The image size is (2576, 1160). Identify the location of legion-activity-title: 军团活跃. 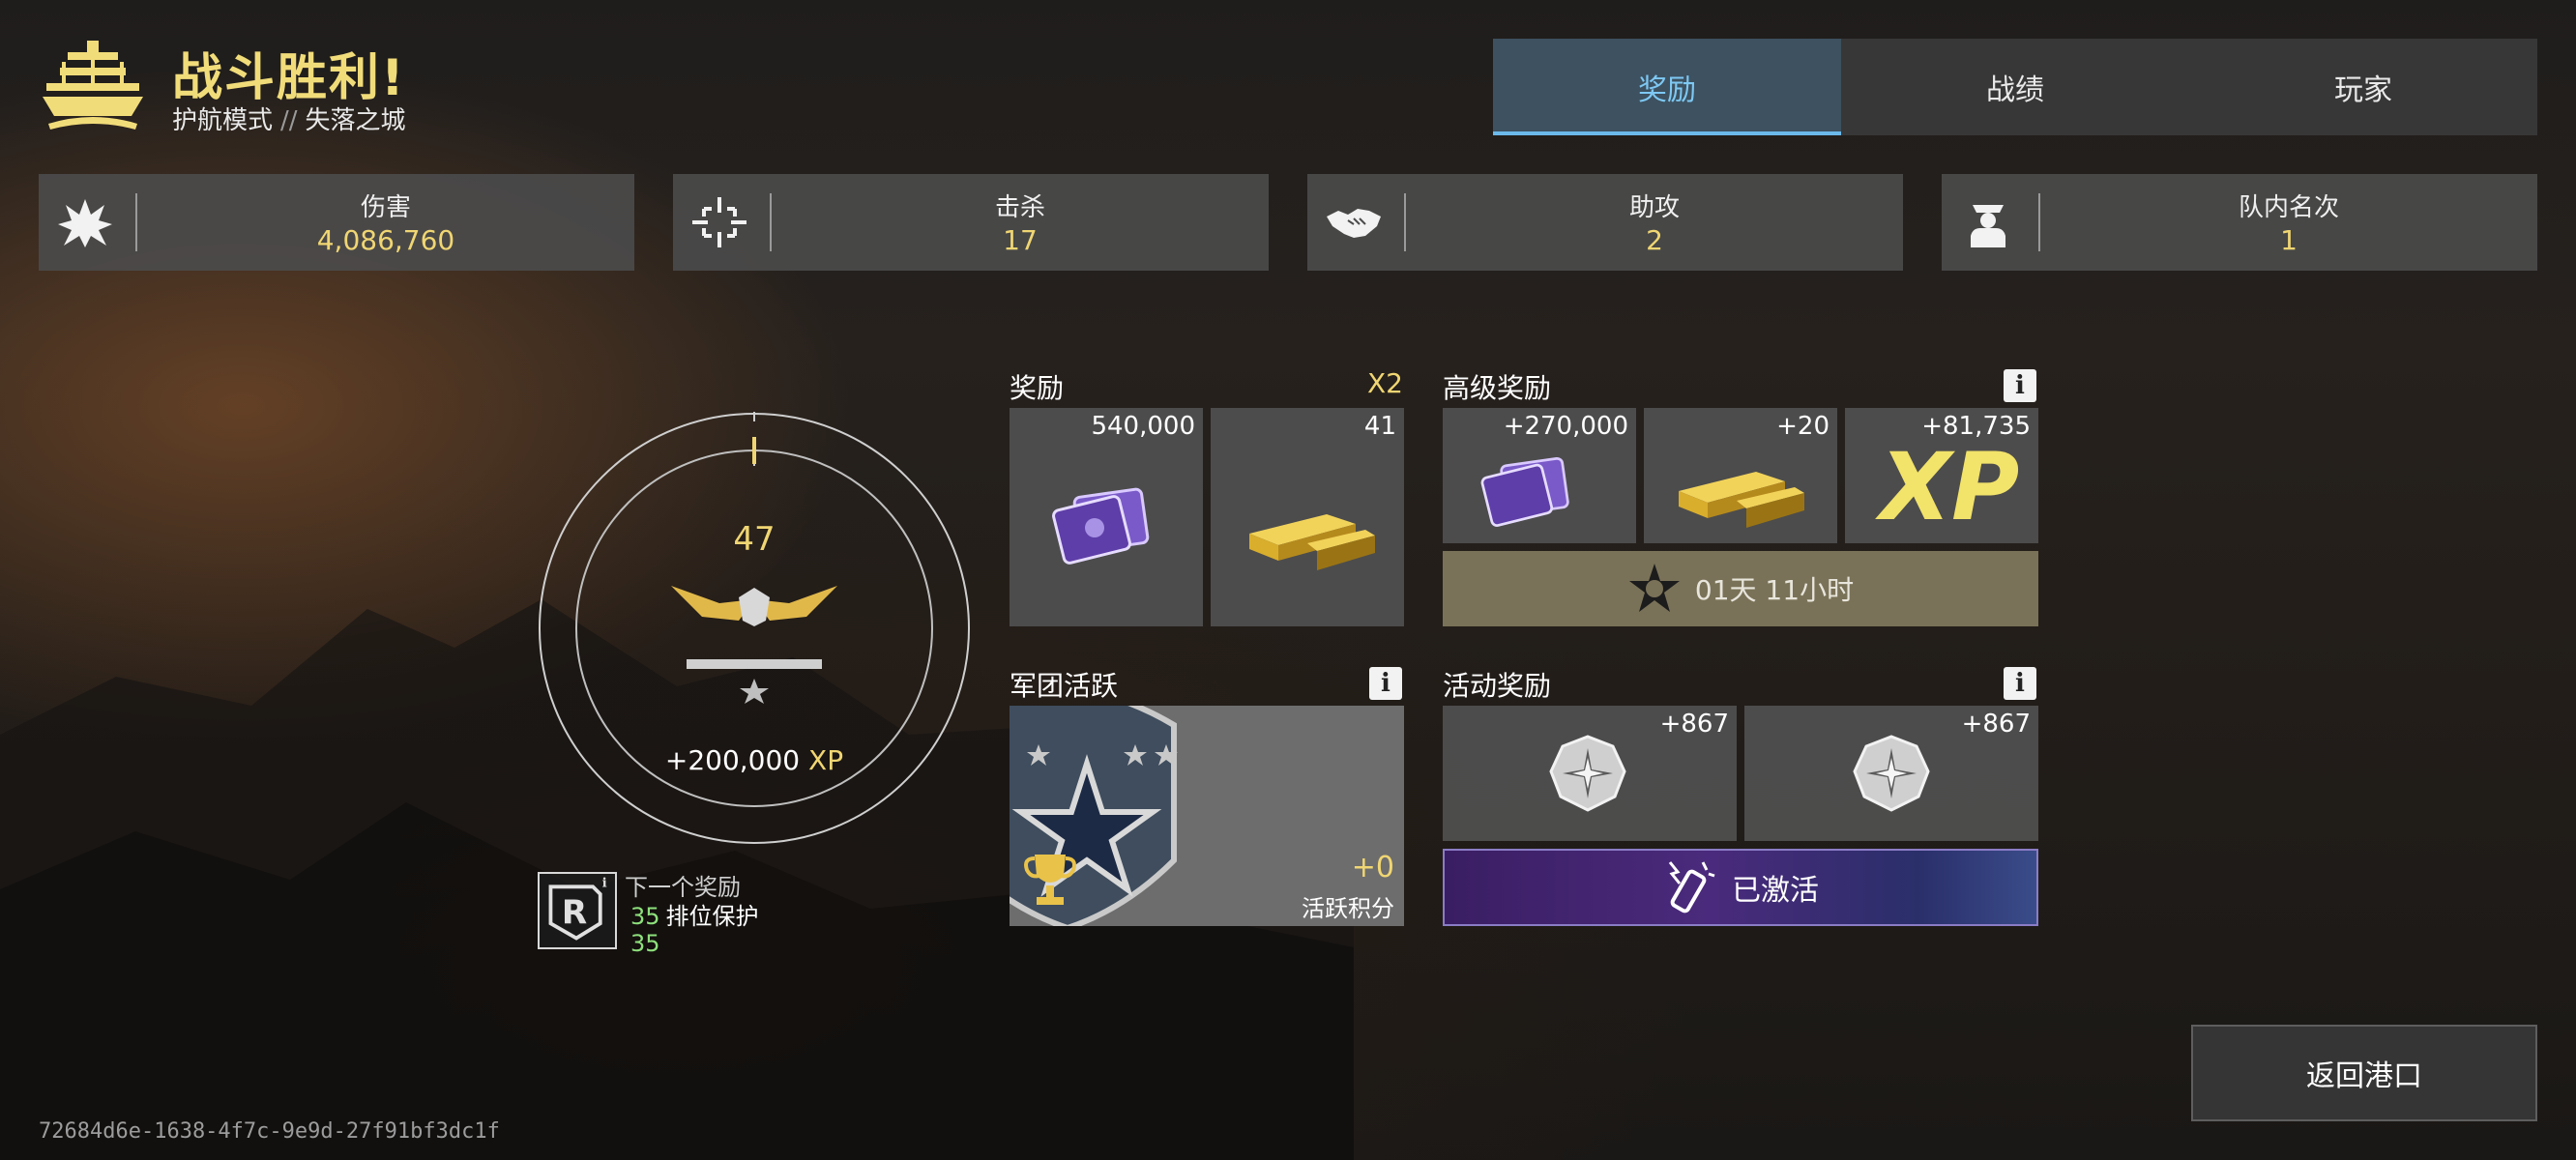
(1064, 686).